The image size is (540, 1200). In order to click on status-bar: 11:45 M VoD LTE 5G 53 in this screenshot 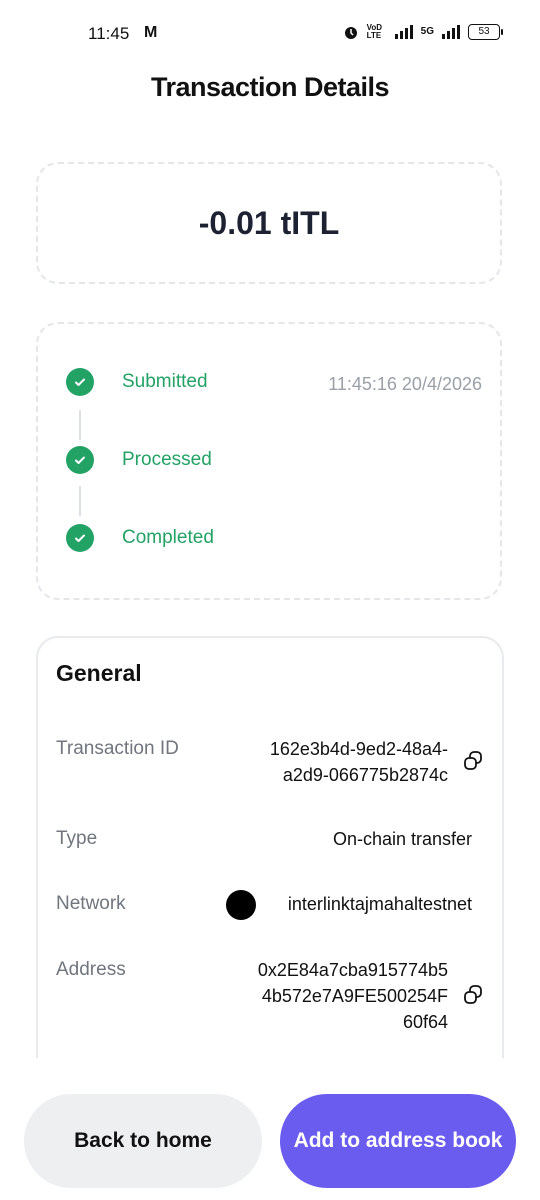, I will do `click(270, 34)`.